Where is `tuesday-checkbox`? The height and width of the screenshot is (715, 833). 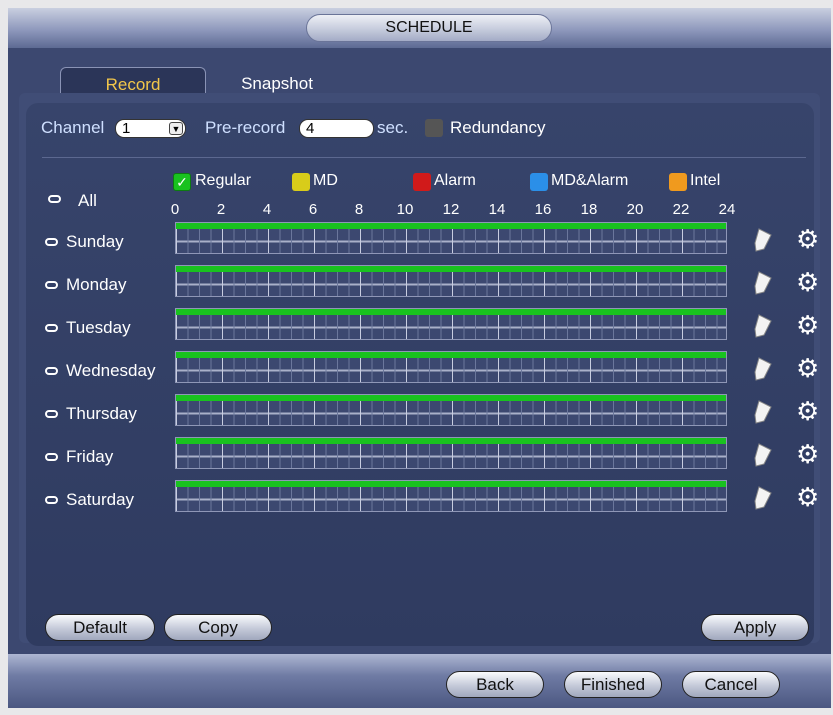
tuesday-checkbox is located at coordinates (51, 328).